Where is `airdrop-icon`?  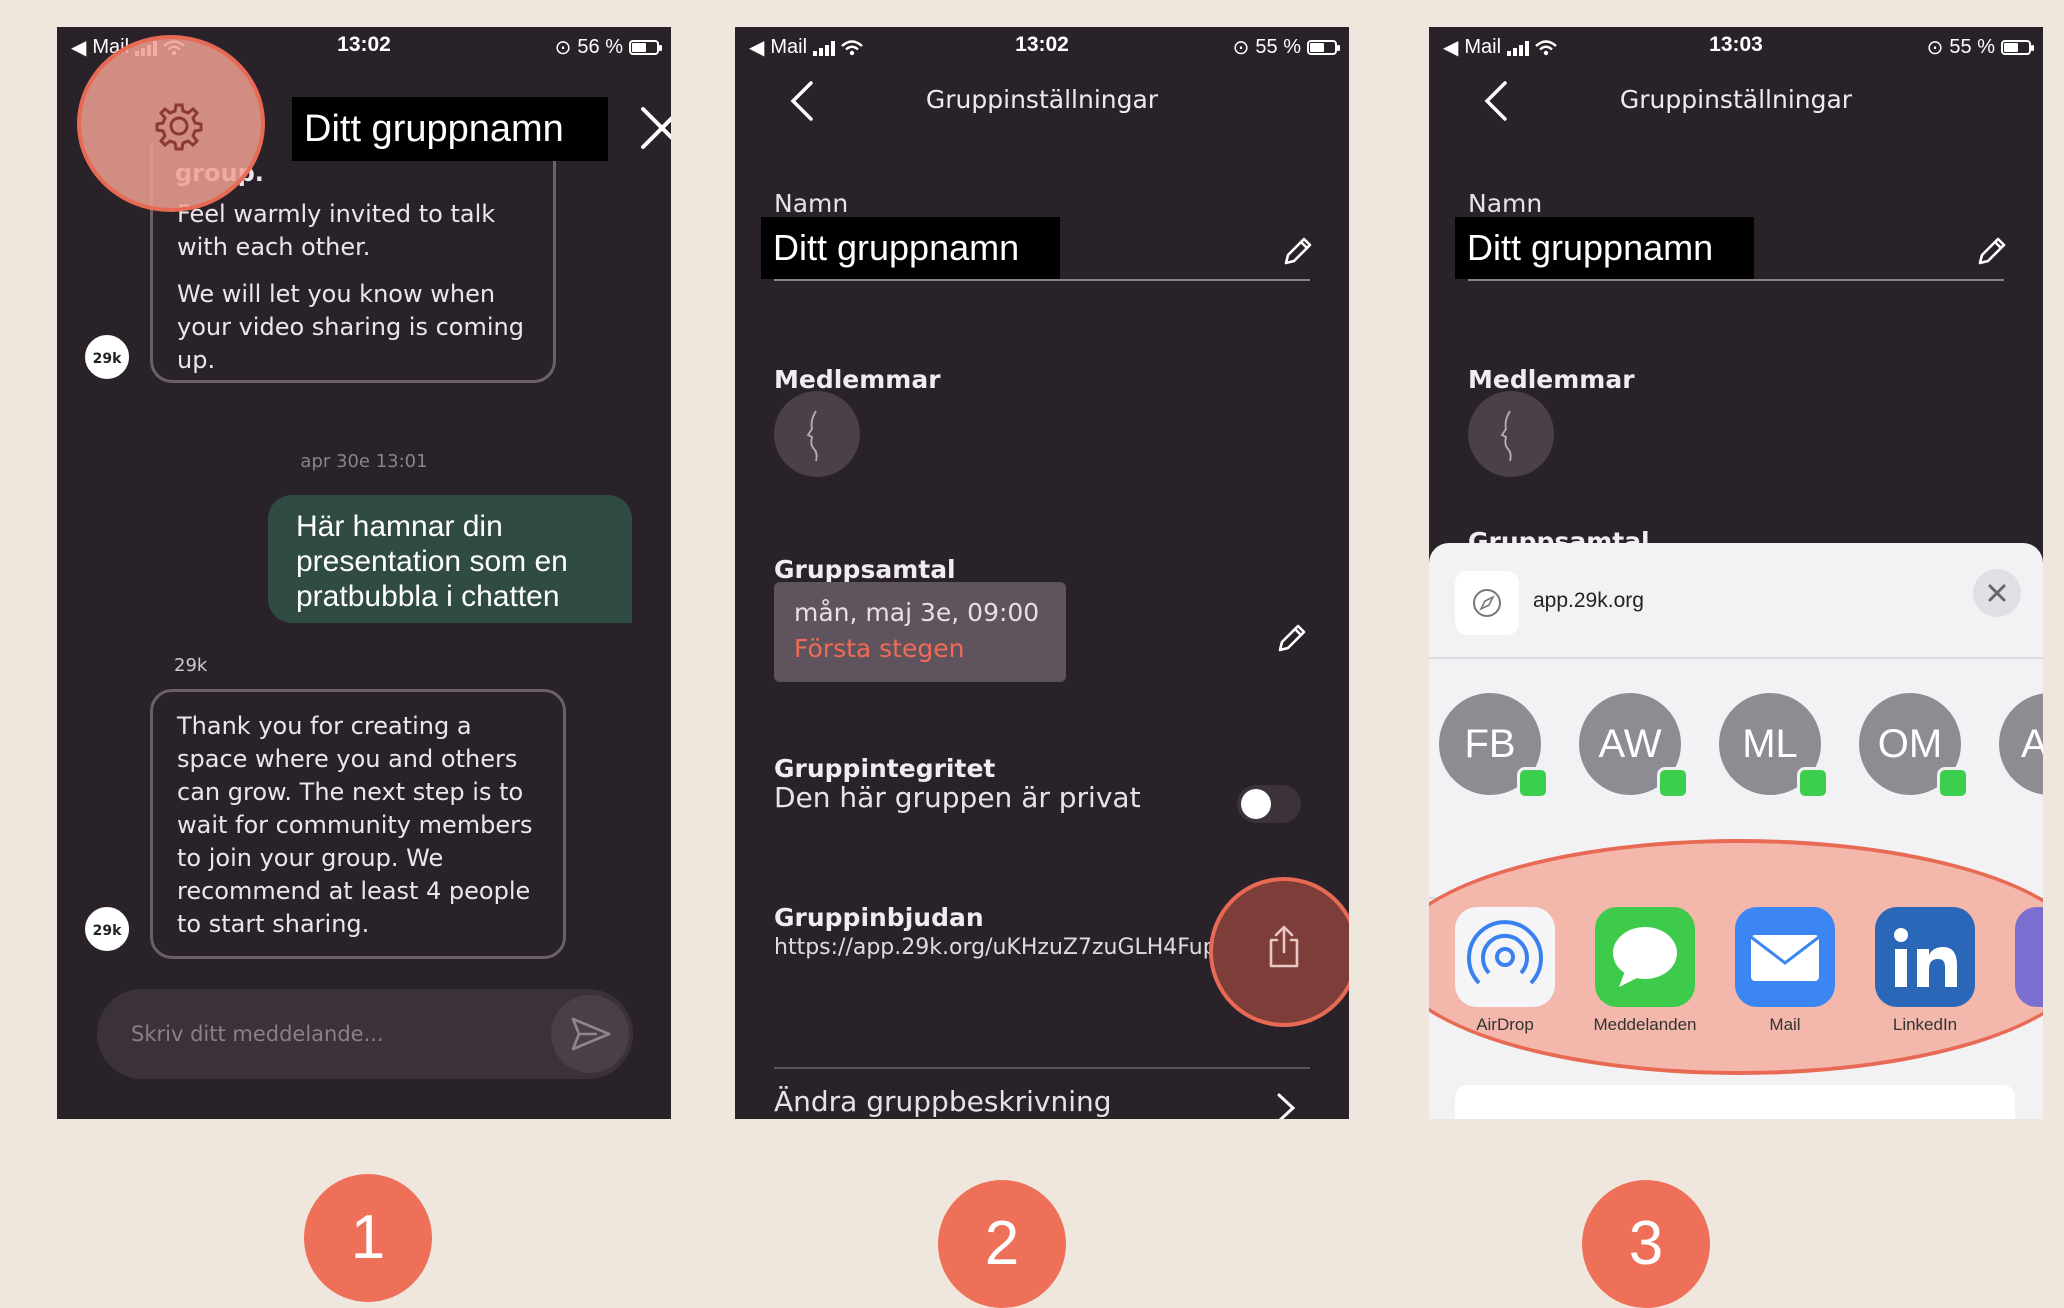 airdrop-icon is located at coordinates (1505, 952).